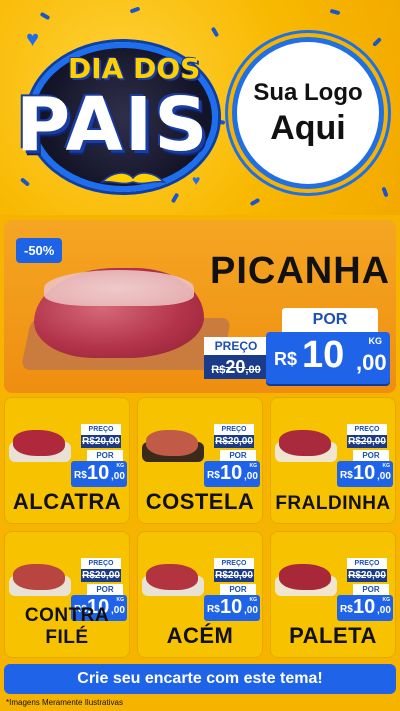 The image size is (400, 711). Describe the element at coordinates (67, 626) in the screenshot. I see `product-name: CONTRA FILÉ` at that location.